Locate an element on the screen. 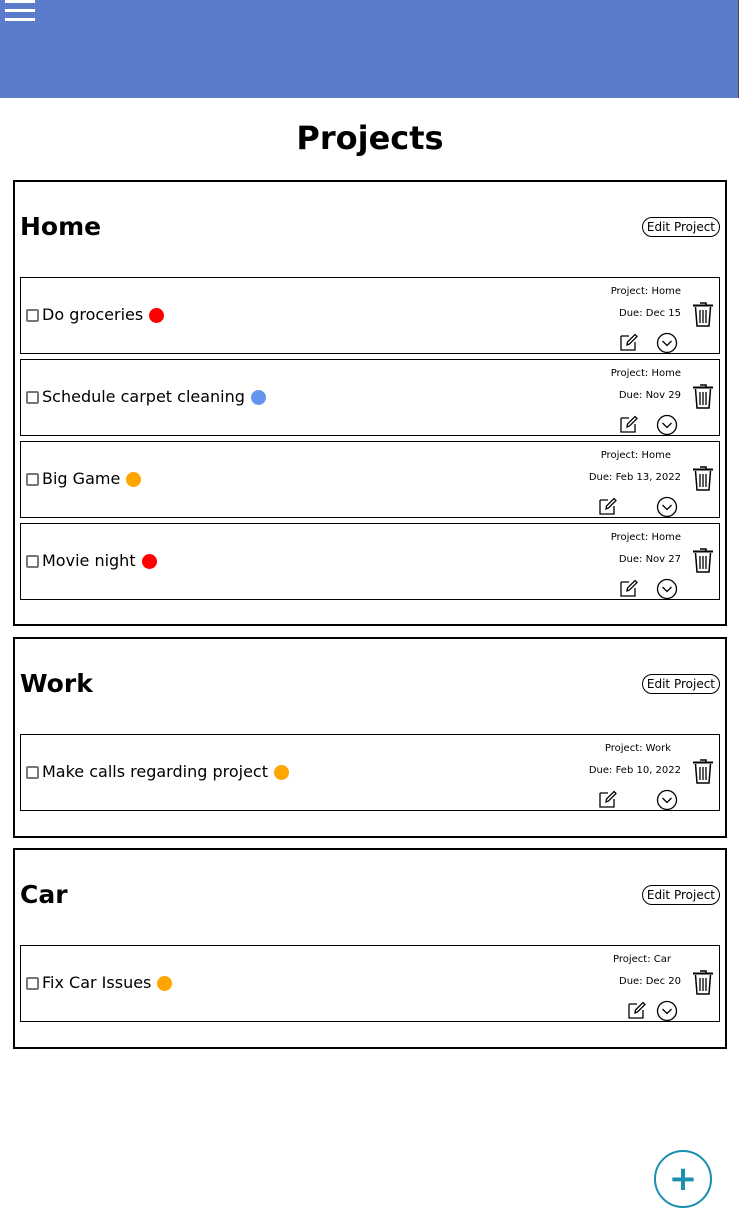 This screenshot has width=740, height=1210. page-title: Projects is located at coordinates (370, 138).